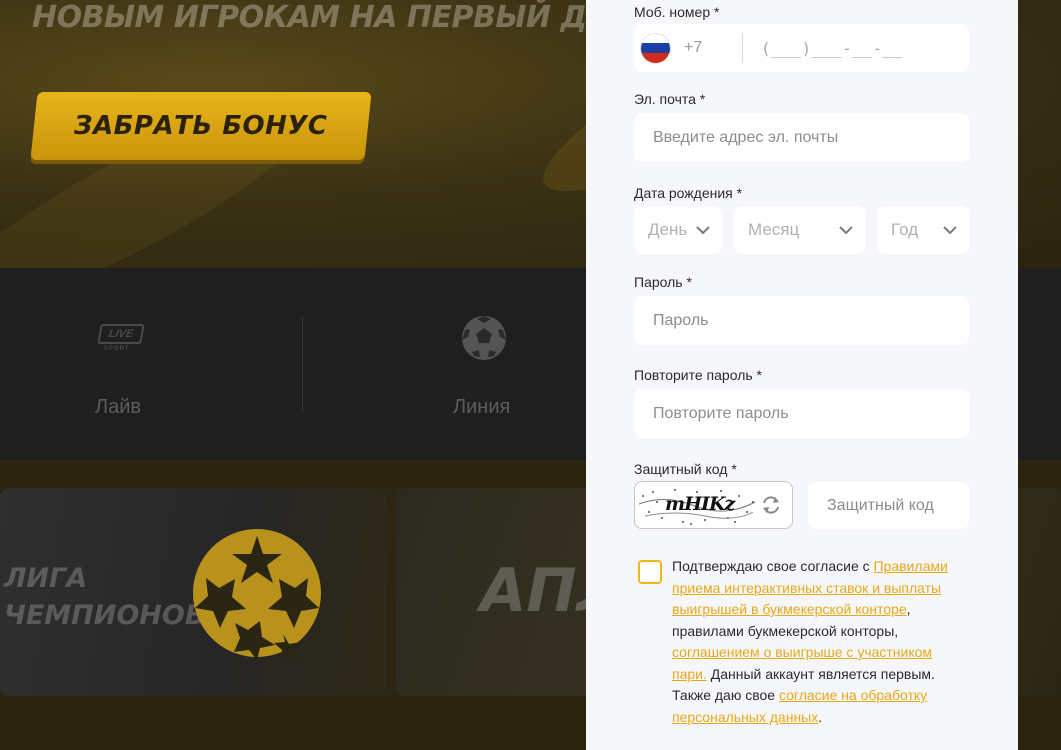 The width and height of the screenshot is (1061, 750). What do you see at coordinates (898, 505) in the screenshot?
I see `captcha-field` at bounding box center [898, 505].